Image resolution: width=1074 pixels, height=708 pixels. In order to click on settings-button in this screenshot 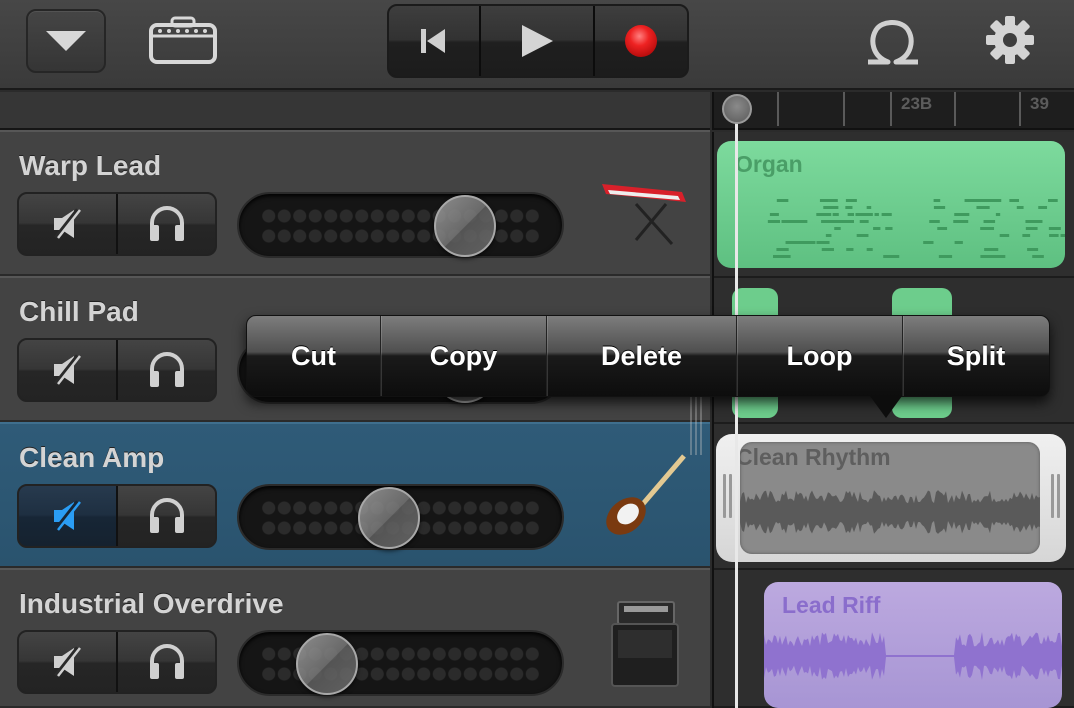, I will do `click(1010, 40)`.